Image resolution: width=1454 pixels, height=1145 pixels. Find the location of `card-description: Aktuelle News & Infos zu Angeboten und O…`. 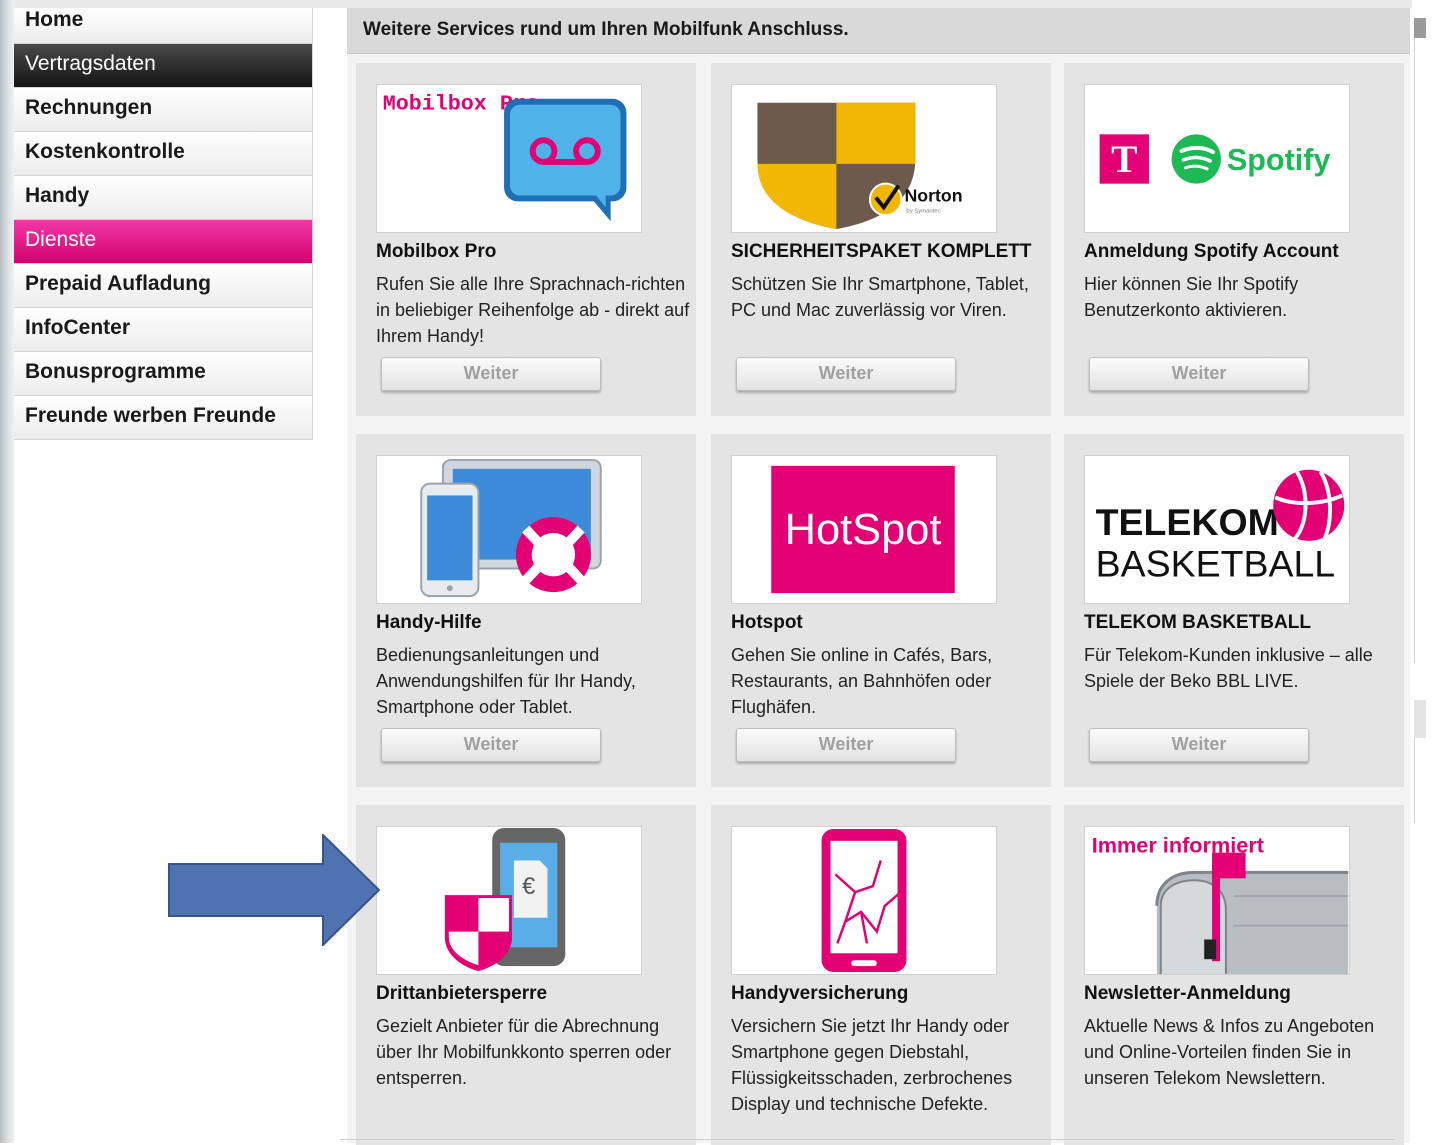

card-description: Aktuelle News & Infos zu Angeboten und O… is located at coordinates (1229, 1052).